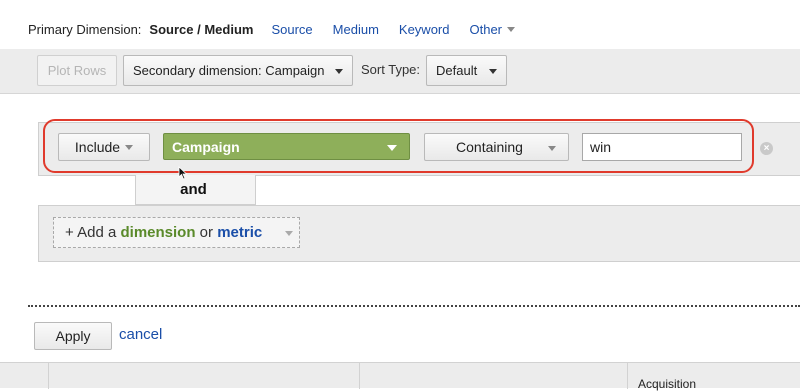 This screenshot has width=800, height=391. Describe the element at coordinates (97, 147) in the screenshot. I see `include-label: Include` at that location.